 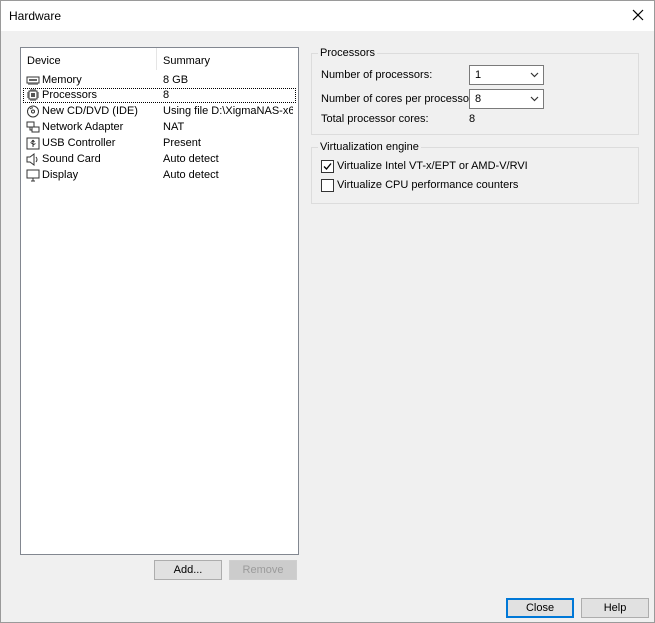 What do you see at coordinates (159, 143) in the screenshot?
I see `device-row-usb-controller: USB Controller Present` at bounding box center [159, 143].